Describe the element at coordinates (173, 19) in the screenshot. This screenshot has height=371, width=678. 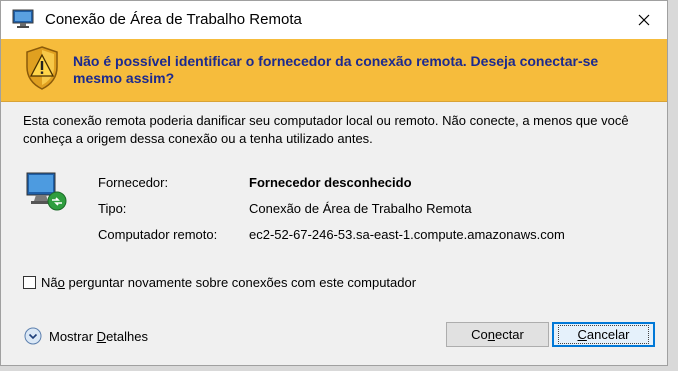
I see `window-title: Conexão de Área de Trabalho Remota` at that location.